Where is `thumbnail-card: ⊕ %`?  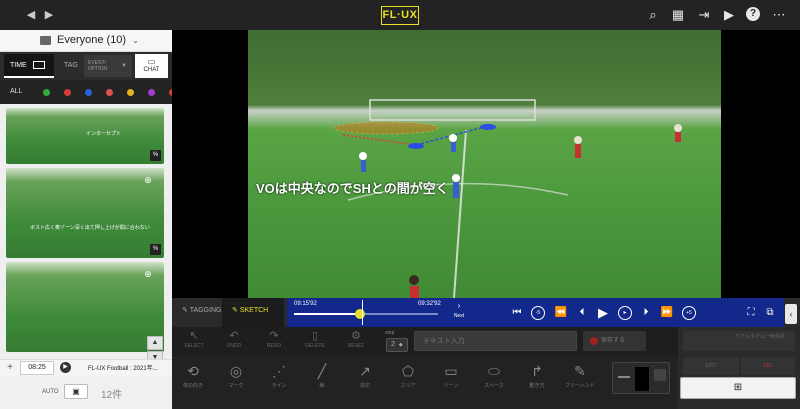
thumbnail-card: ⊕ % is located at coordinates (85, 307).